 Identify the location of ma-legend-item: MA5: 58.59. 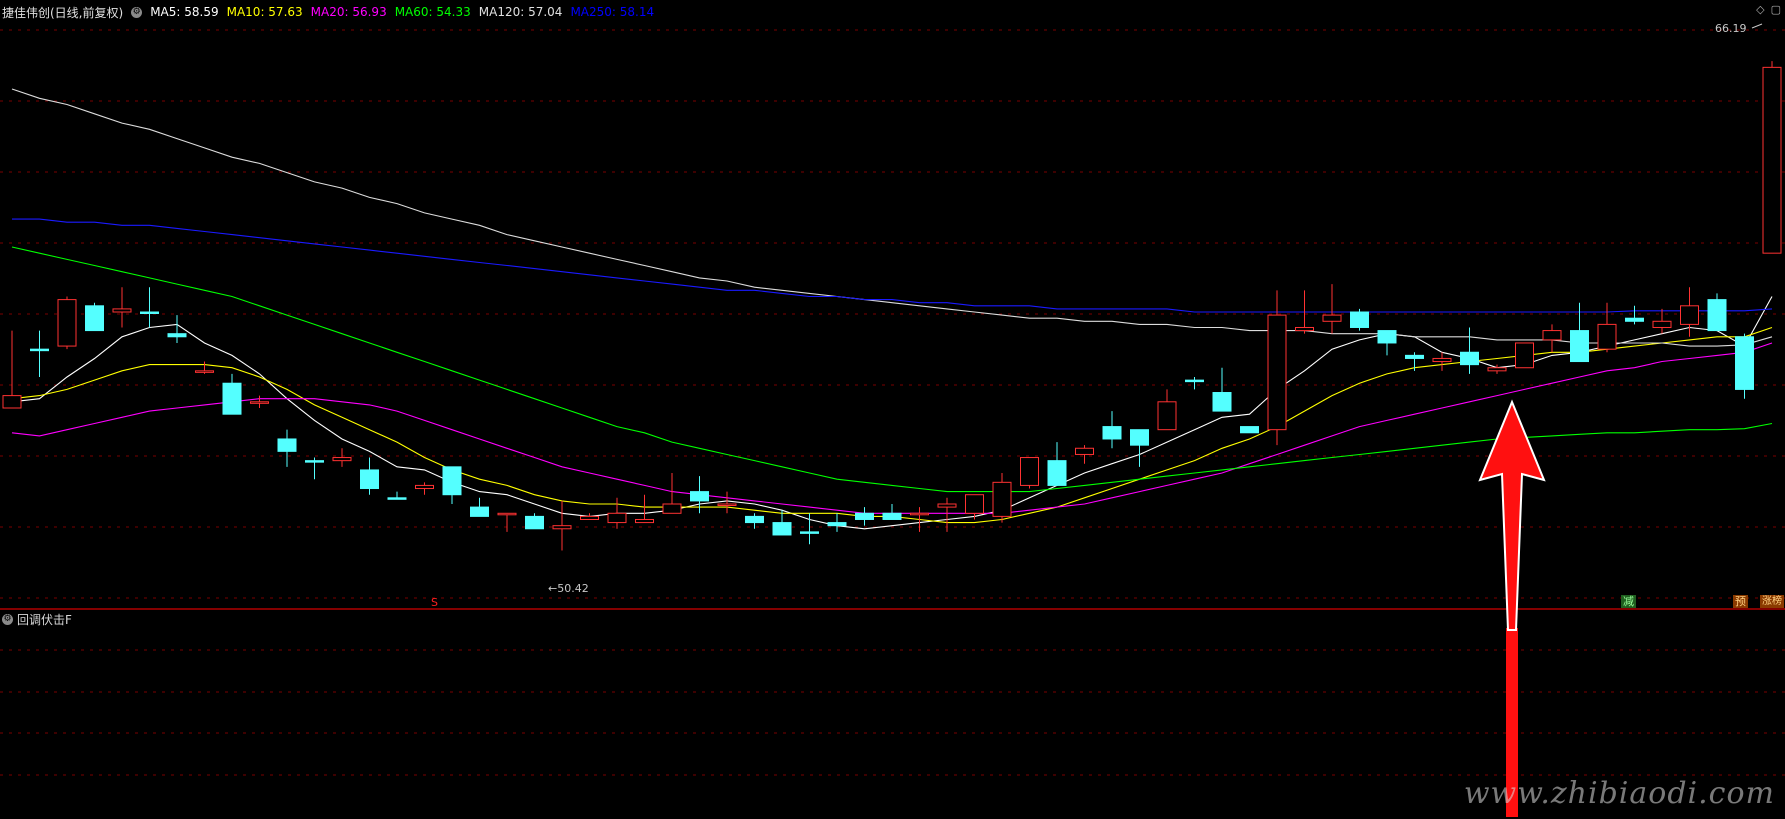
(184, 12).